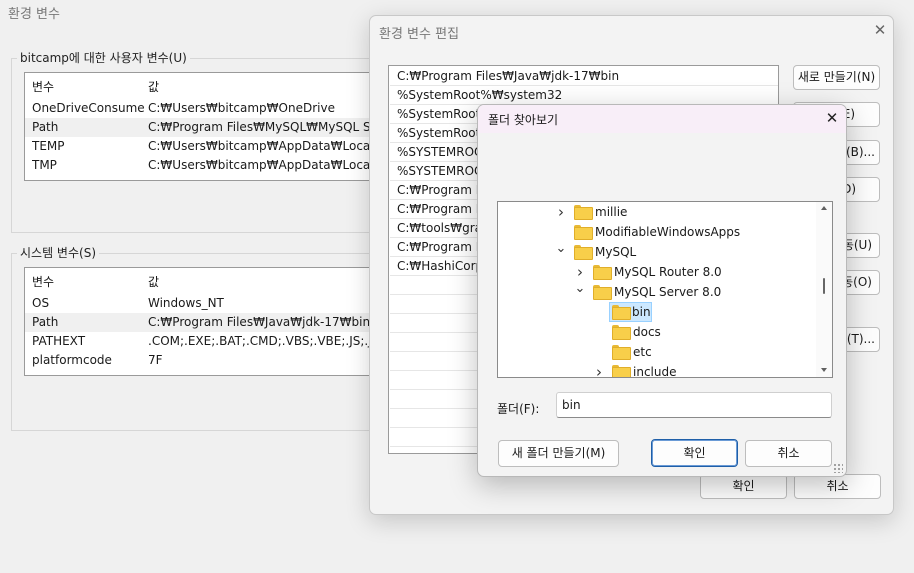  I want to click on table-row: Path C:₩Program Files₩MySQL₩MySQL Shell, so click(204, 127).